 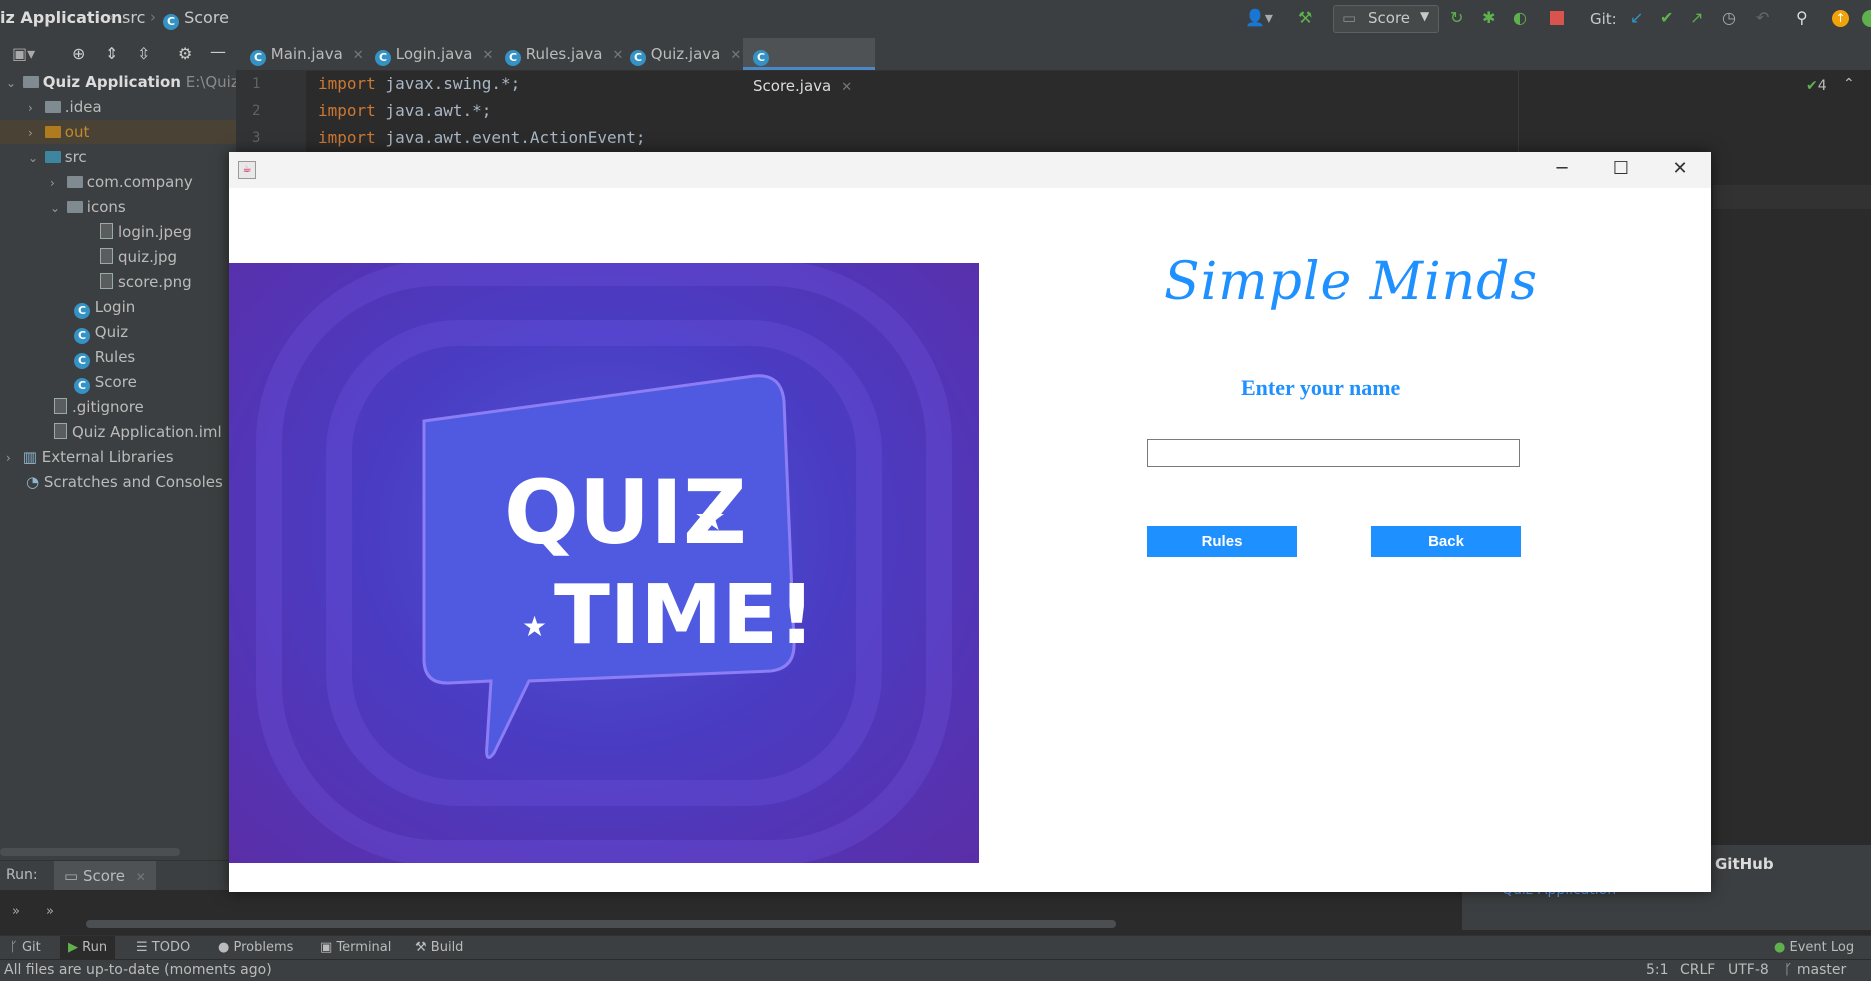 What do you see at coordinates (1814, 947) in the screenshot?
I see `toolwindow-event-log: ● Event Log` at bounding box center [1814, 947].